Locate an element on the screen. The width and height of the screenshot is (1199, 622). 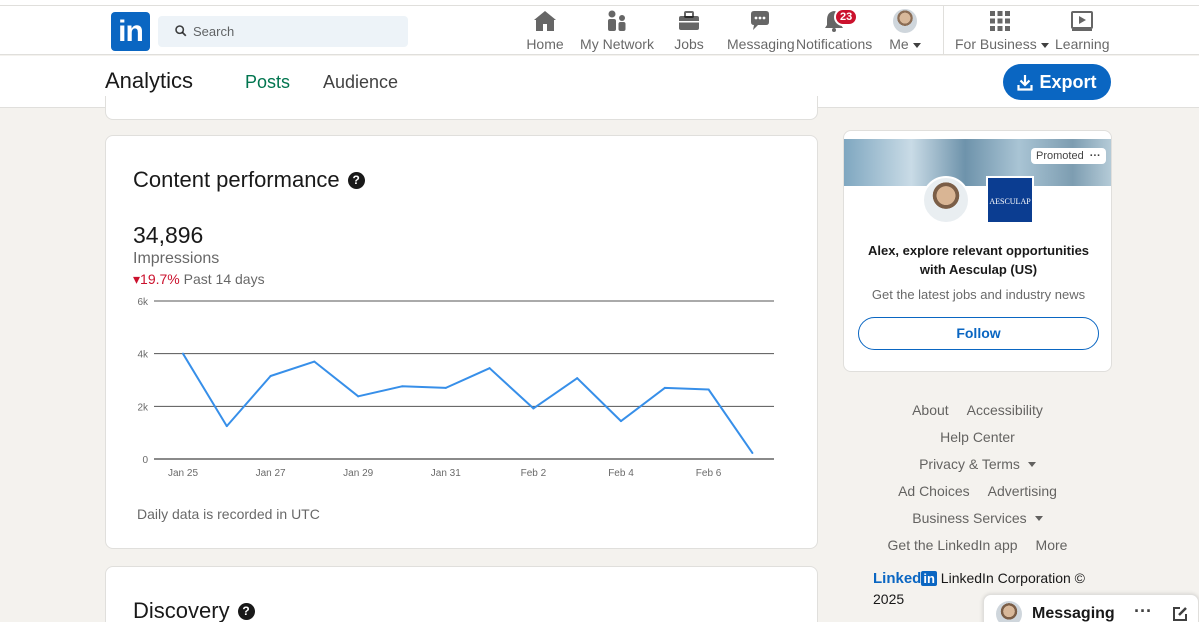
footer-link-about: About is located at coordinates (930, 410).